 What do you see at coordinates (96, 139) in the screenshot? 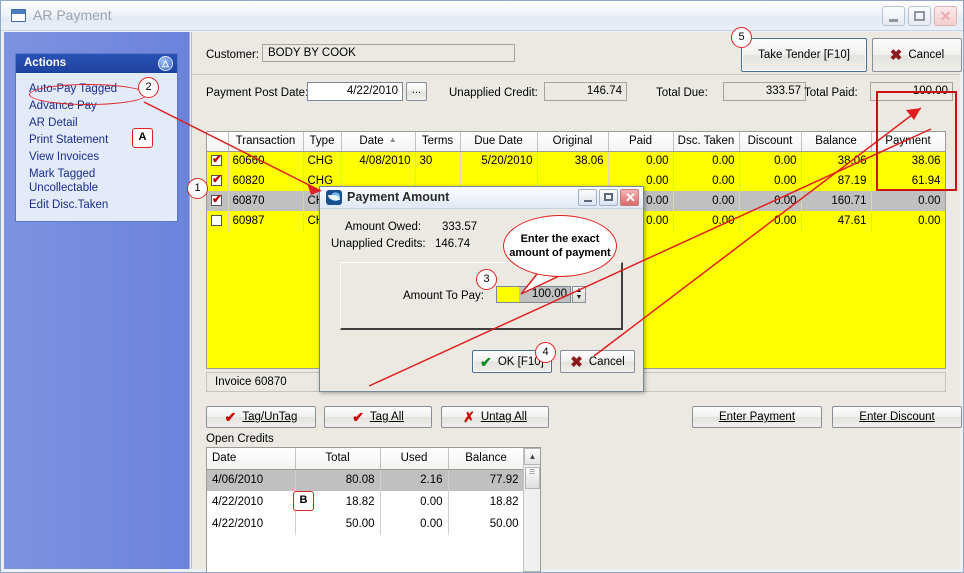
I see `sidebar-item-print-statement: Print Statement` at bounding box center [96, 139].